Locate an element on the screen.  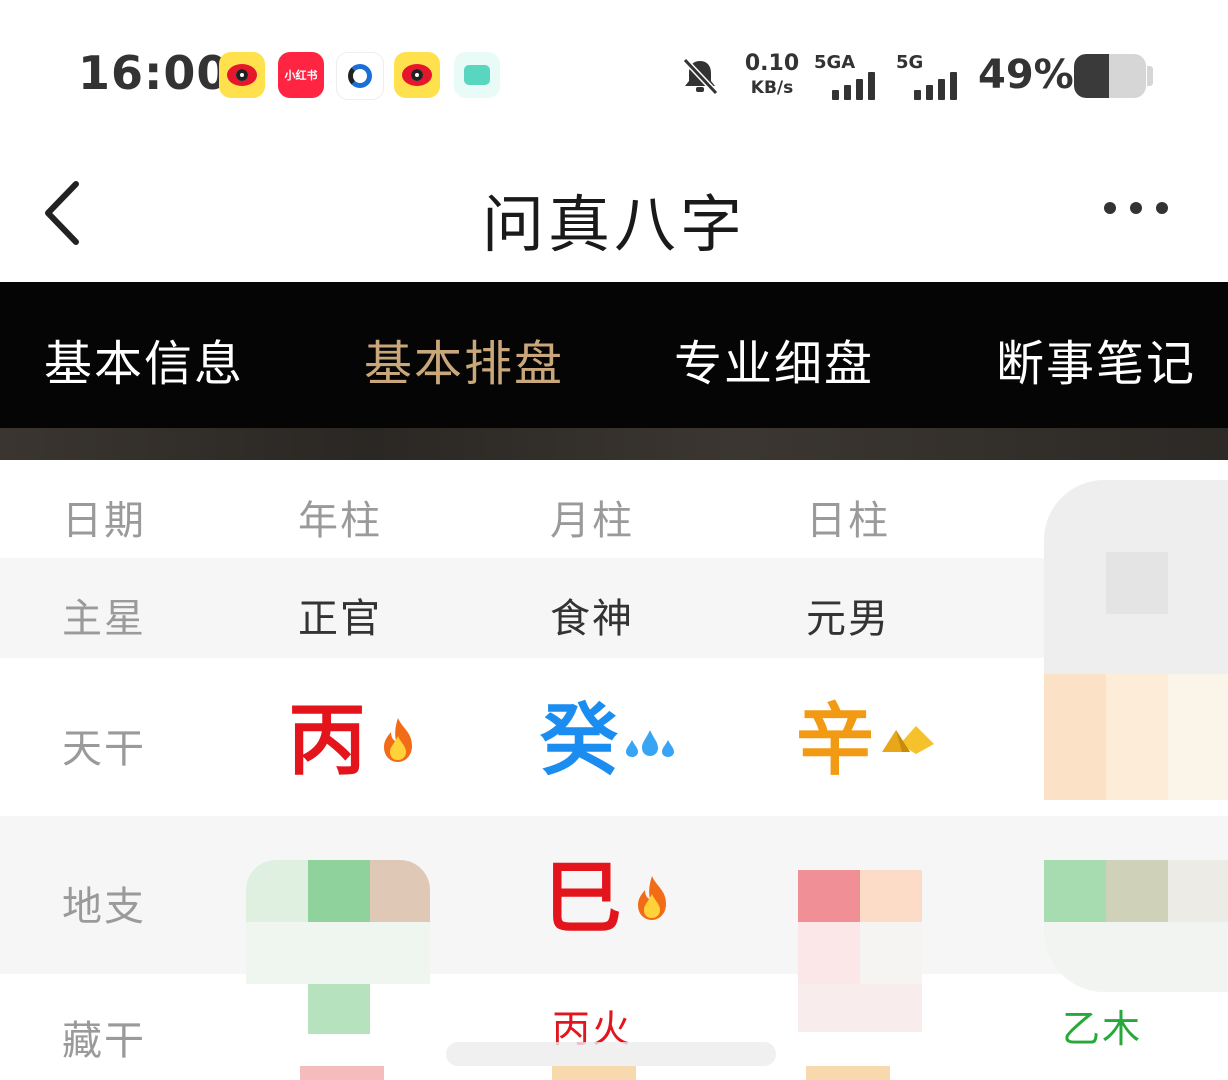
status-time: 16:00 is located at coordinates (154, 73).